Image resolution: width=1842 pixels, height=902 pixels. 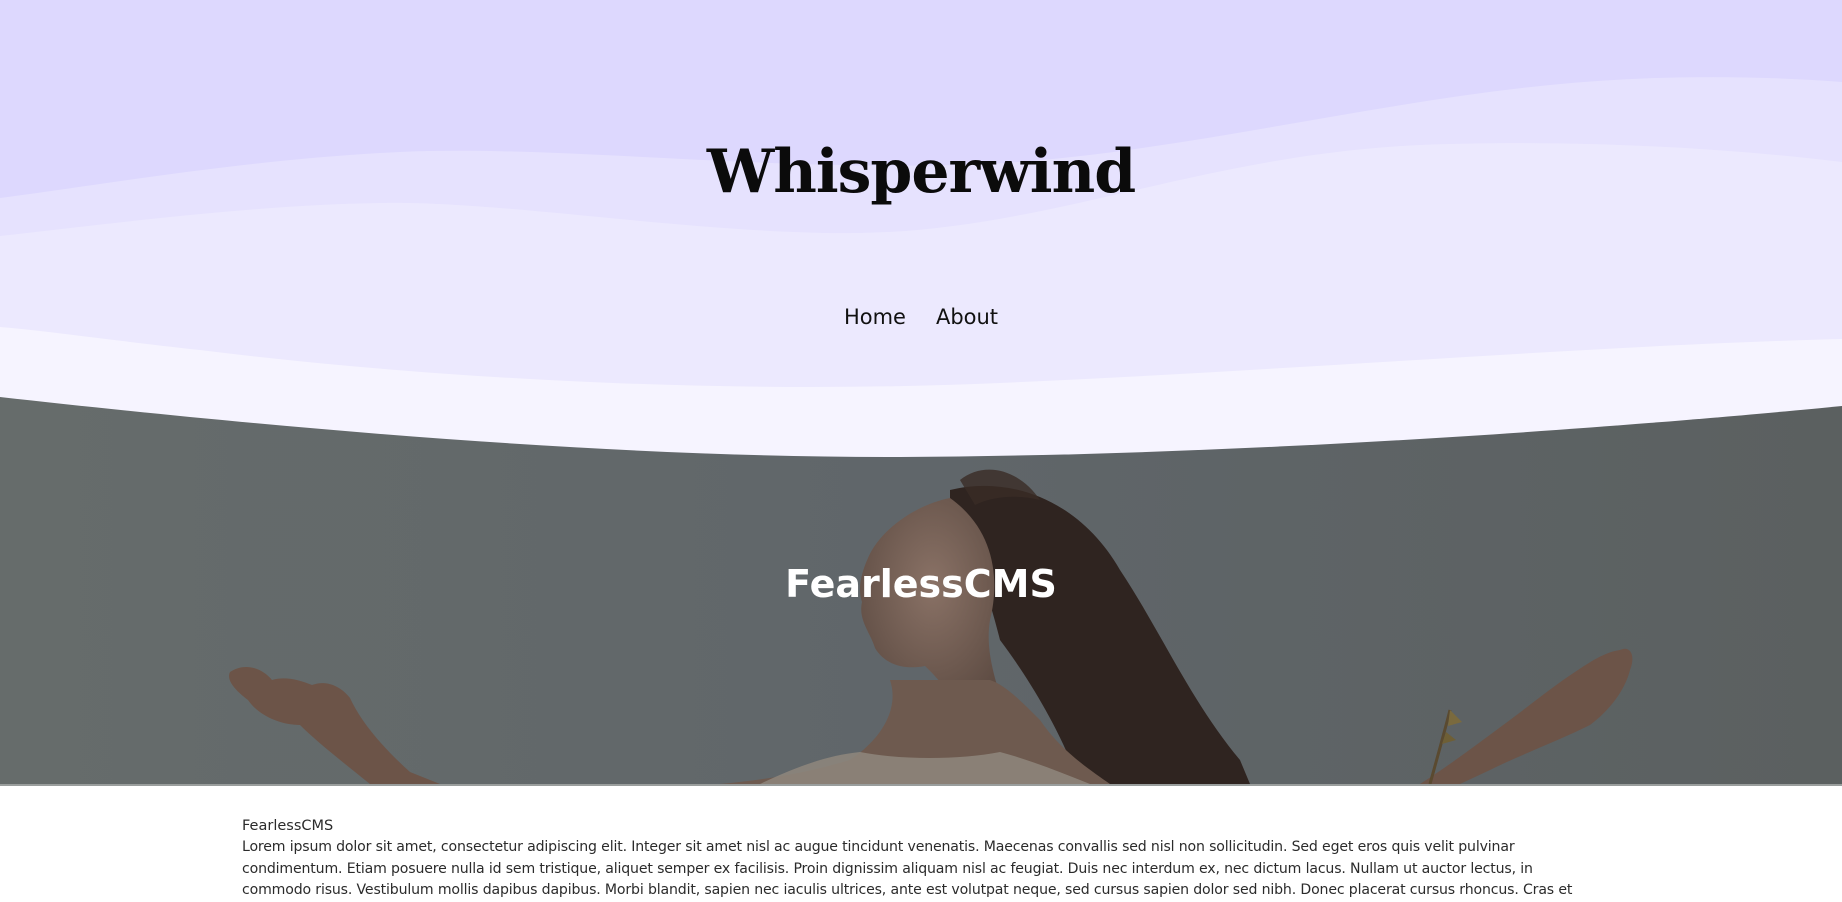 I want to click on nav-link-home: Home, so click(x=875, y=317).